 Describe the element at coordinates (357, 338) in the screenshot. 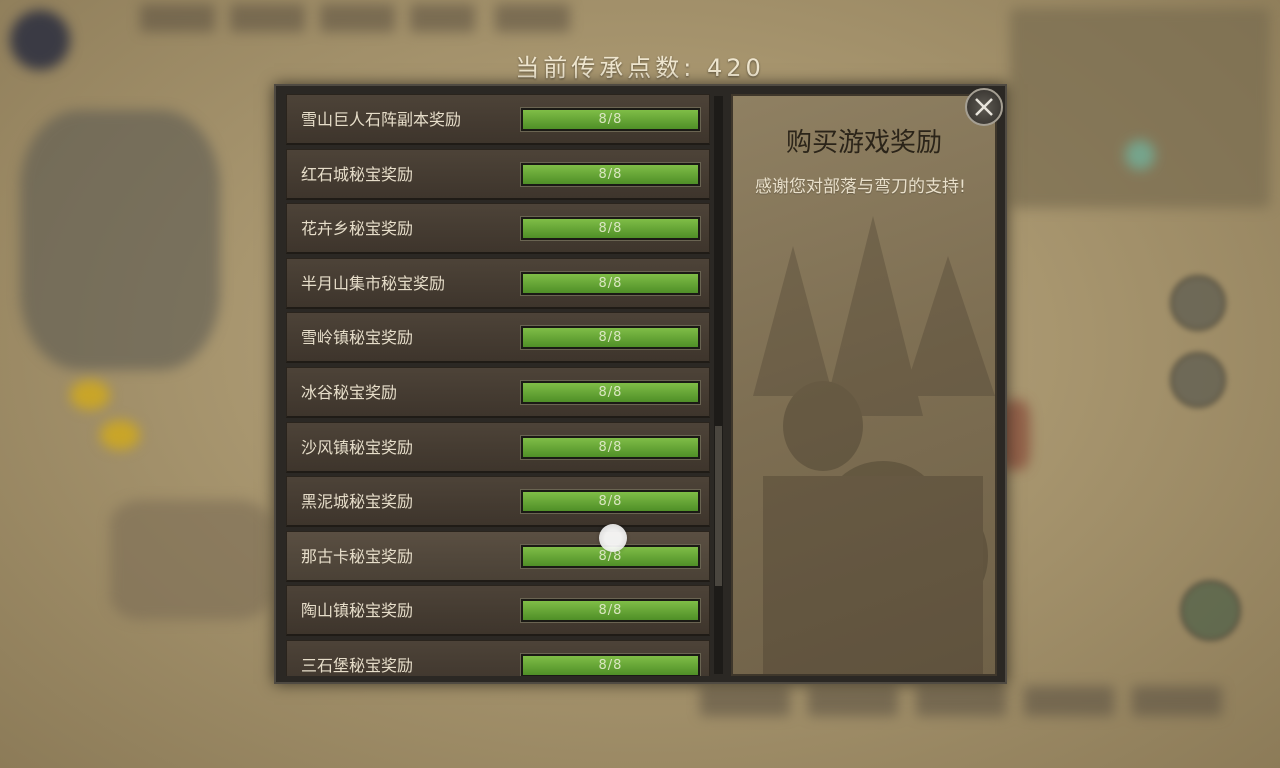

I see `reward-label: 雪岭镇秘宝奖励` at that location.